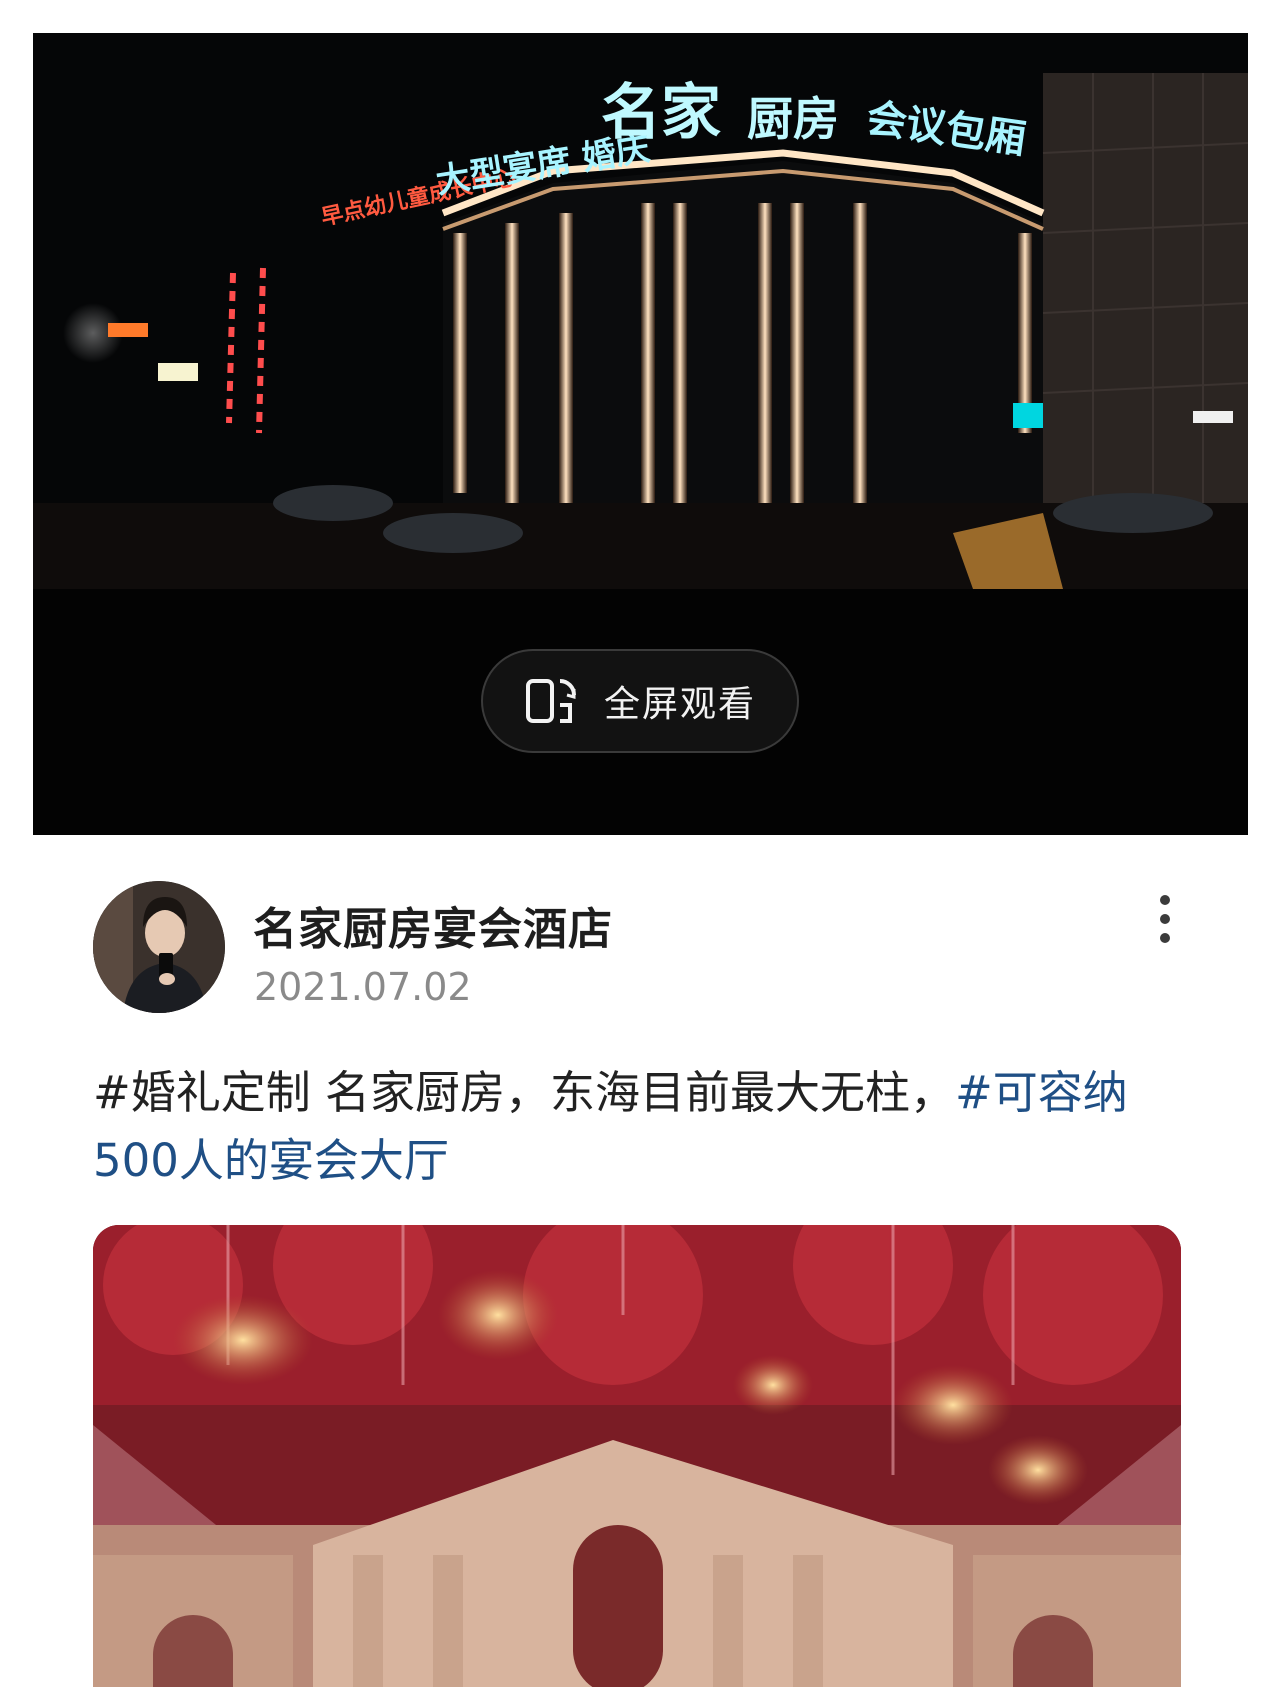 This screenshot has width=1280, height=1687. Describe the element at coordinates (1165, 919) in the screenshot. I see `more-vertical-icon` at that location.